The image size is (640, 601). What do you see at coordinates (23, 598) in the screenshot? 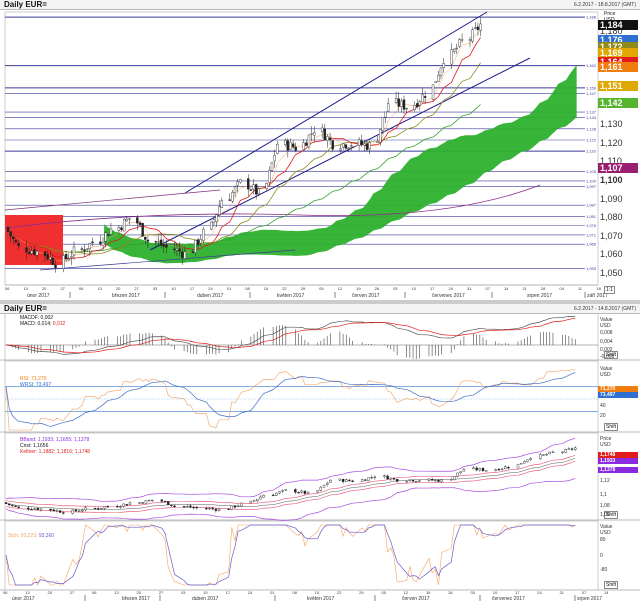
I see `month-label: únor 2017` at bounding box center [23, 598].